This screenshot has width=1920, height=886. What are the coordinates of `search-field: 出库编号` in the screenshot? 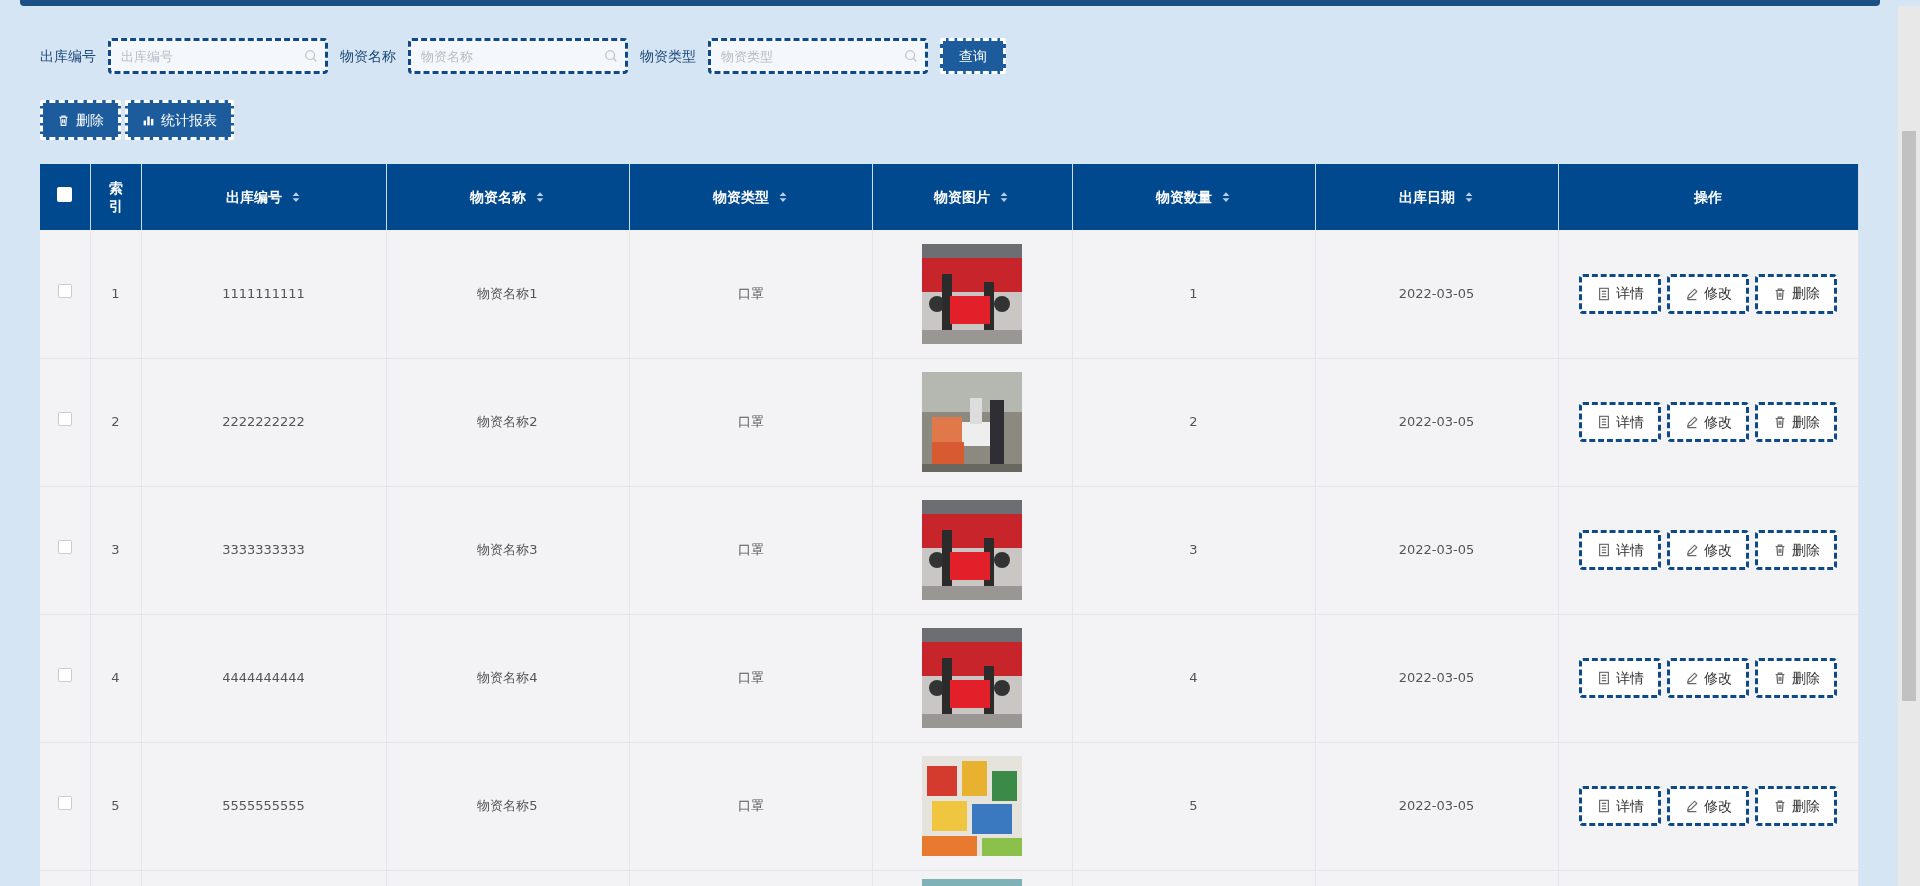 It's located at (218, 56).